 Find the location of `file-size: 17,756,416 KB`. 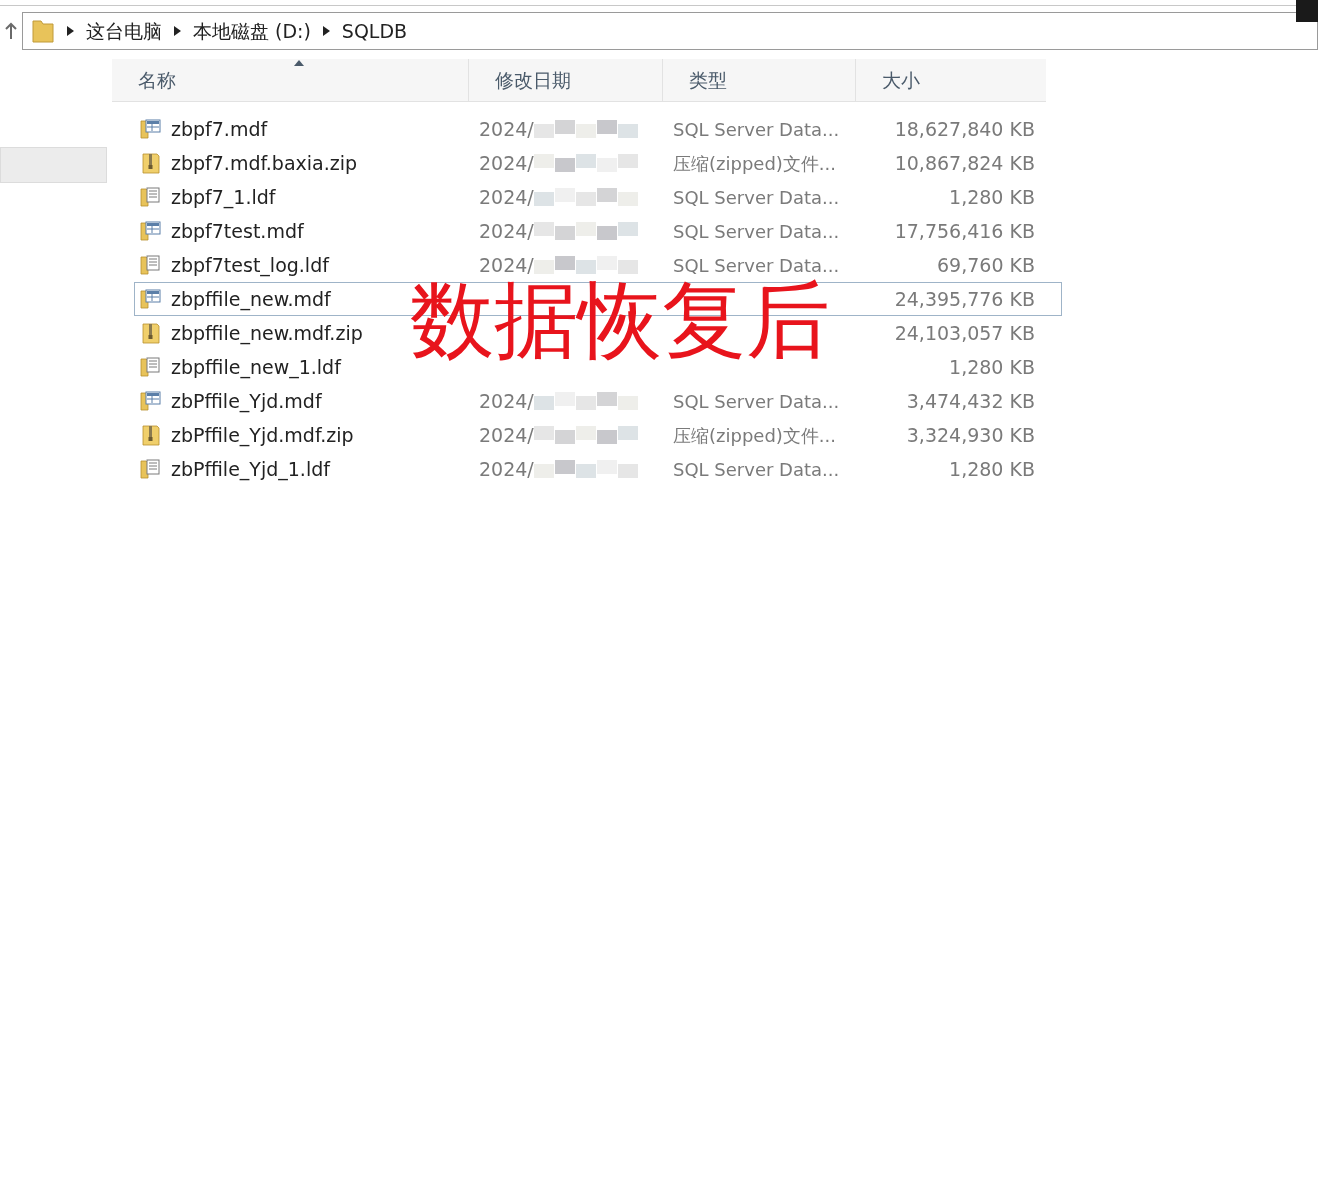

file-size: 17,756,416 KB is located at coordinates (964, 230).